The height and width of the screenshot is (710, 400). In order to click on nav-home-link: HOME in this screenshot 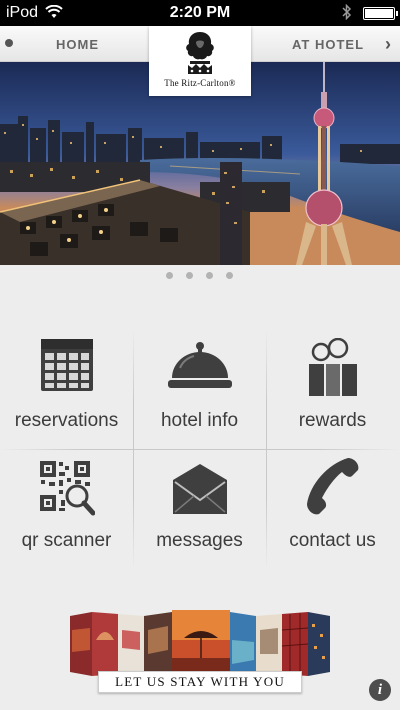, I will do `click(77, 44)`.